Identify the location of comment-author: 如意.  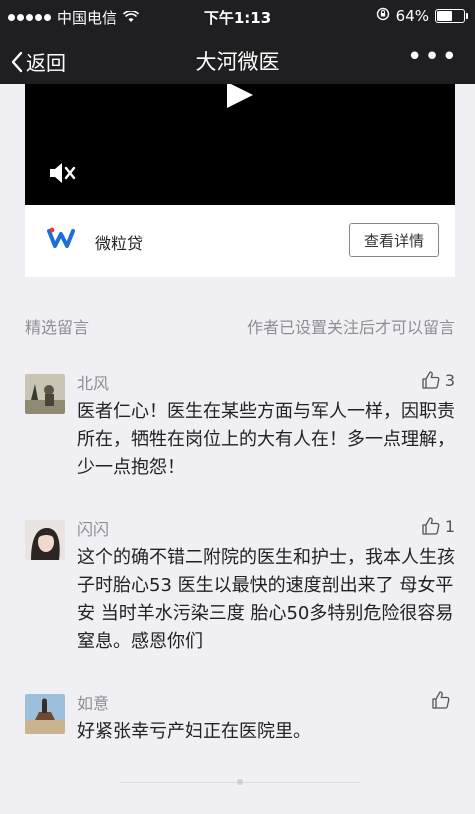
(93, 703).